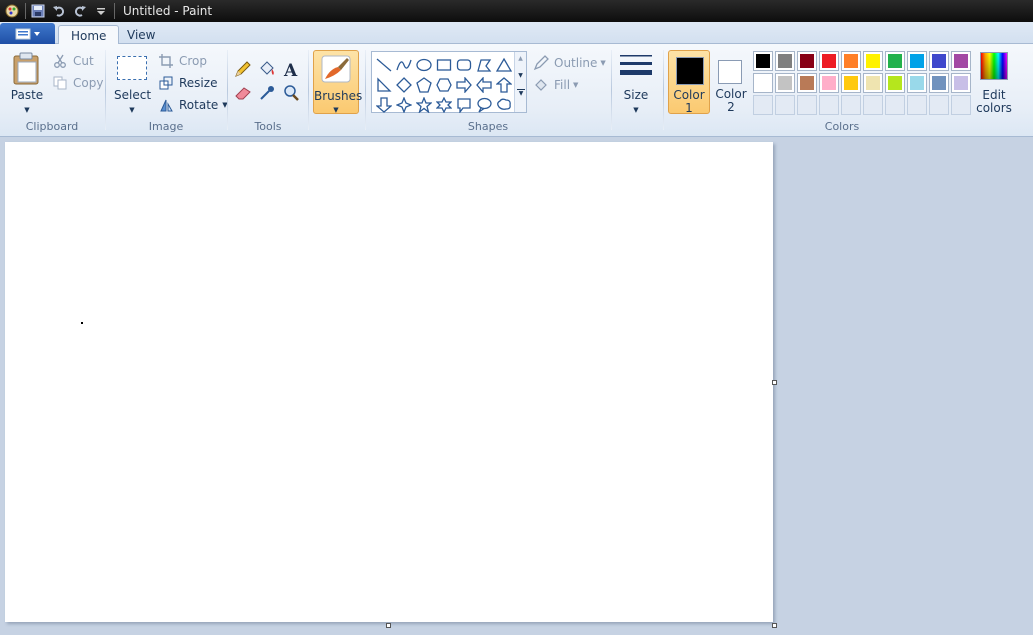 This screenshot has width=1033, height=635. What do you see at coordinates (484, 105) in the screenshot?
I see `oval-callout-shape-icon` at bounding box center [484, 105].